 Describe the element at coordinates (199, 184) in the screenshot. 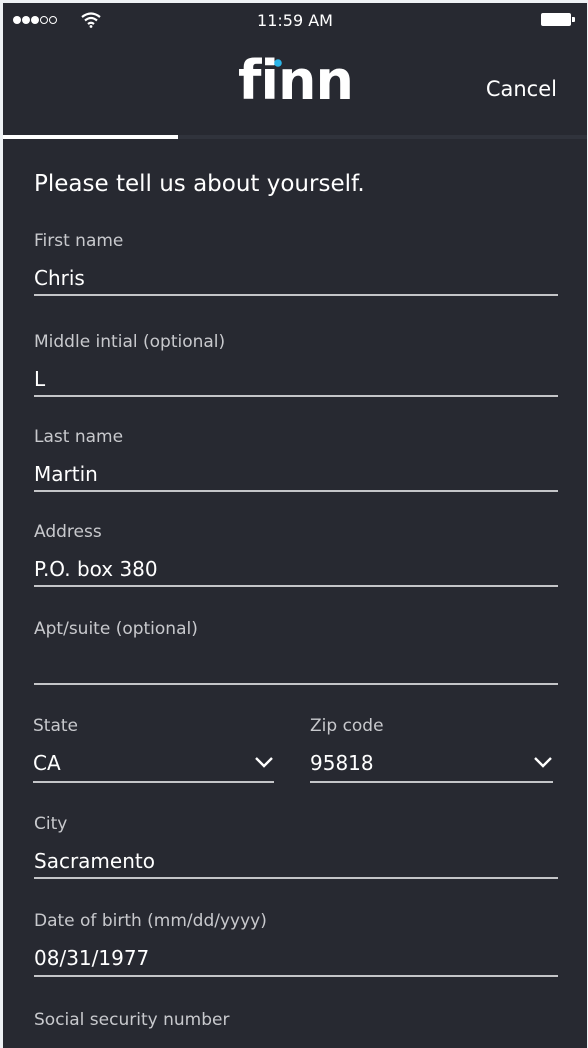

I see `page-title: Please tell us about yourself.` at that location.